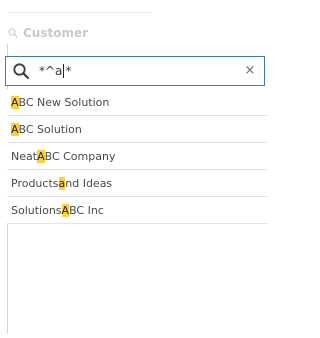 This screenshot has height=338, width=320. What do you see at coordinates (64, 102) in the screenshot?
I see `list-item-text: BC New Solution` at bounding box center [64, 102].